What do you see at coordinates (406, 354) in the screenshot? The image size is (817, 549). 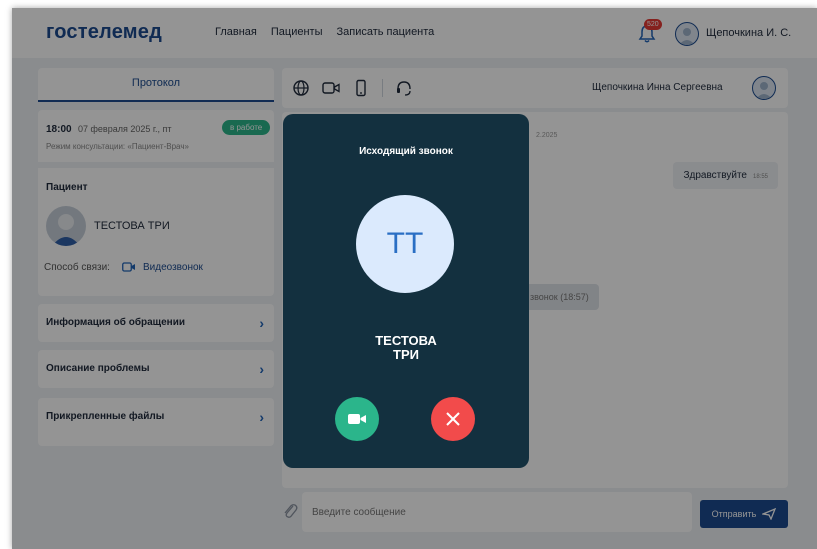 I see `callee-name-line2: ТРИ` at bounding box center [406, 354].